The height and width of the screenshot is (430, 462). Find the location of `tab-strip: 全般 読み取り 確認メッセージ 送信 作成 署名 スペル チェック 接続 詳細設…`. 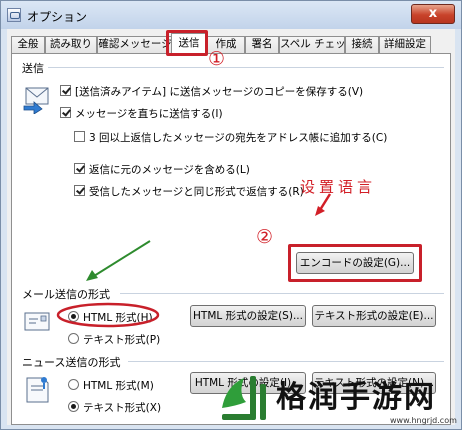

tab-strip: 全般 読み取り 確認メッセージ 送信 作成 署名 スペル チェック 接続 詳細設… is located at coordinates (231, 43).